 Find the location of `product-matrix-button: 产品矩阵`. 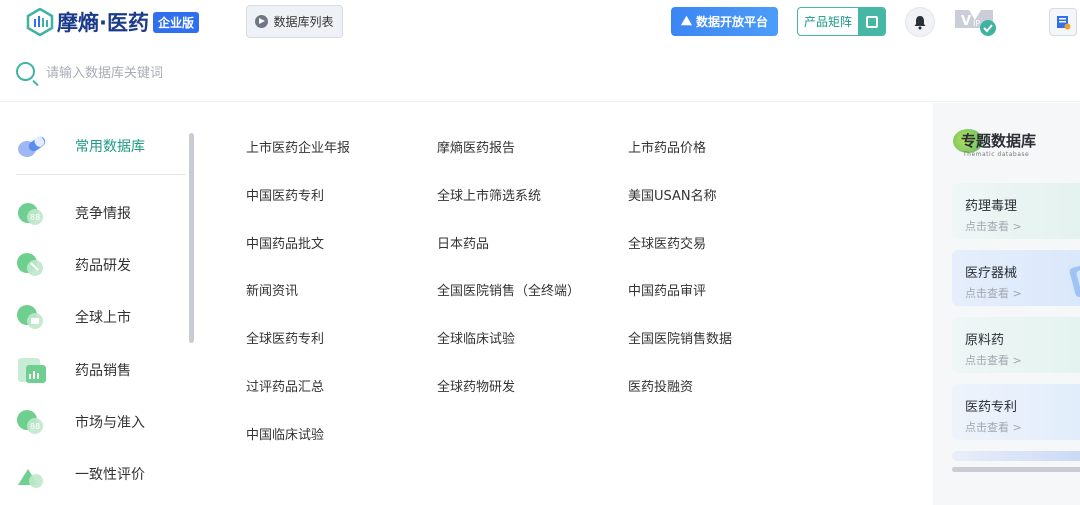

product-matrix-button: 产品矩阵 is located at coordinates (841, 21).